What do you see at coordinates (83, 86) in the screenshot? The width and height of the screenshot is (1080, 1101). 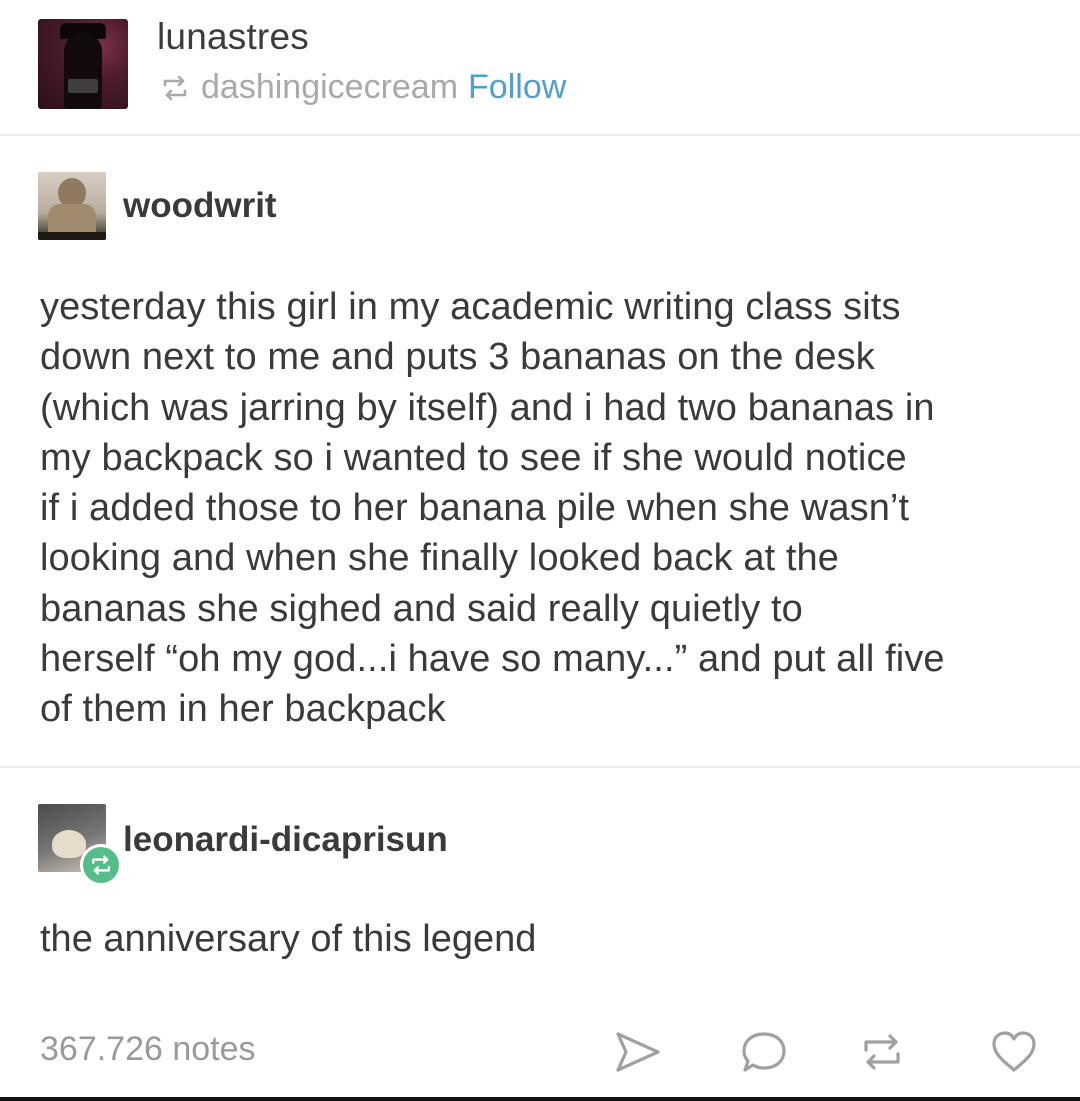 I see `avatar-detail-shape` at bounding box center [83, 86].